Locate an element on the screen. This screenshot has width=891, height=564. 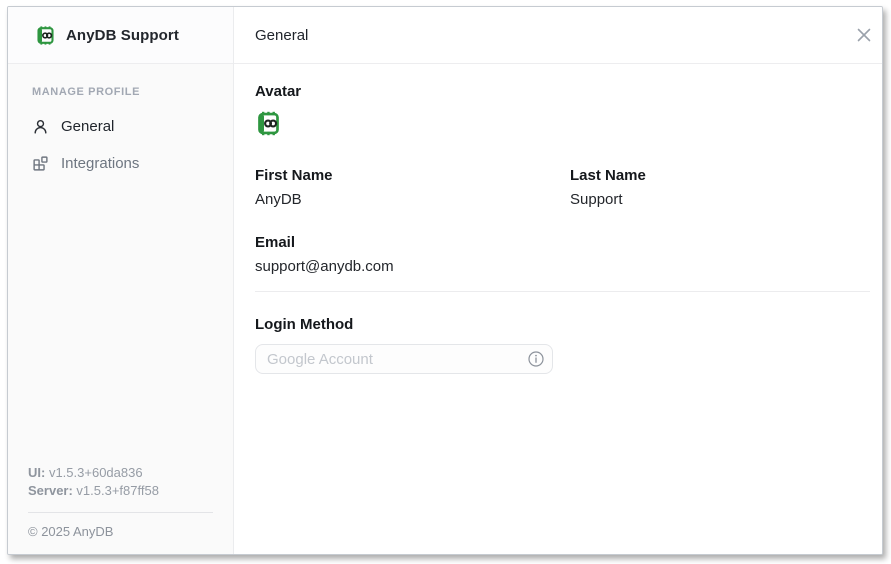
server-version-label: Server: is located at coordinates (50, 490).